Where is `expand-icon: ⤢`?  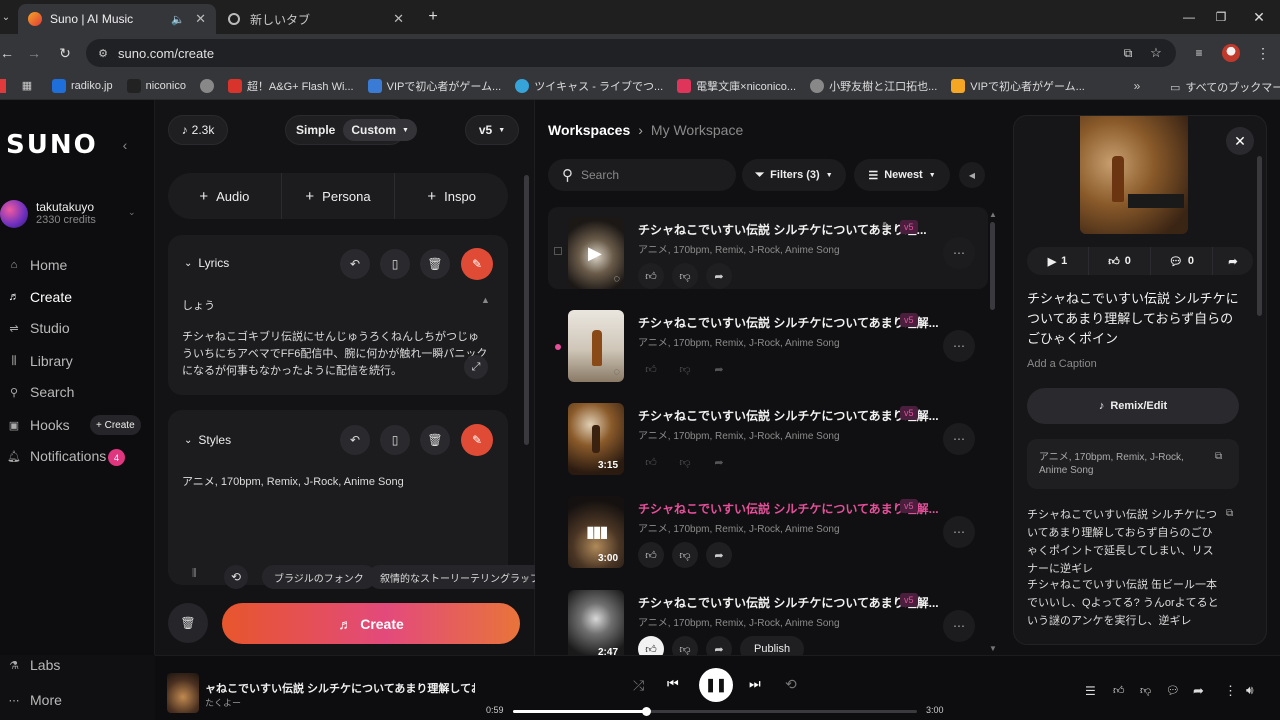
expand-icon: ⤢ is located at coordinates (476, 367).